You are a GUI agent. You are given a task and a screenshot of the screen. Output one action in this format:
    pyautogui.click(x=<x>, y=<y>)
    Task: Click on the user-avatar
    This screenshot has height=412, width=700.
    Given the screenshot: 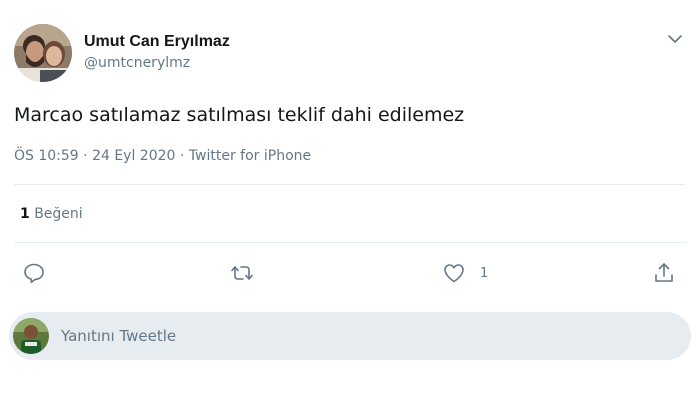 What is the action you would take?
    pyautogui.click(x=31, y=336)
    